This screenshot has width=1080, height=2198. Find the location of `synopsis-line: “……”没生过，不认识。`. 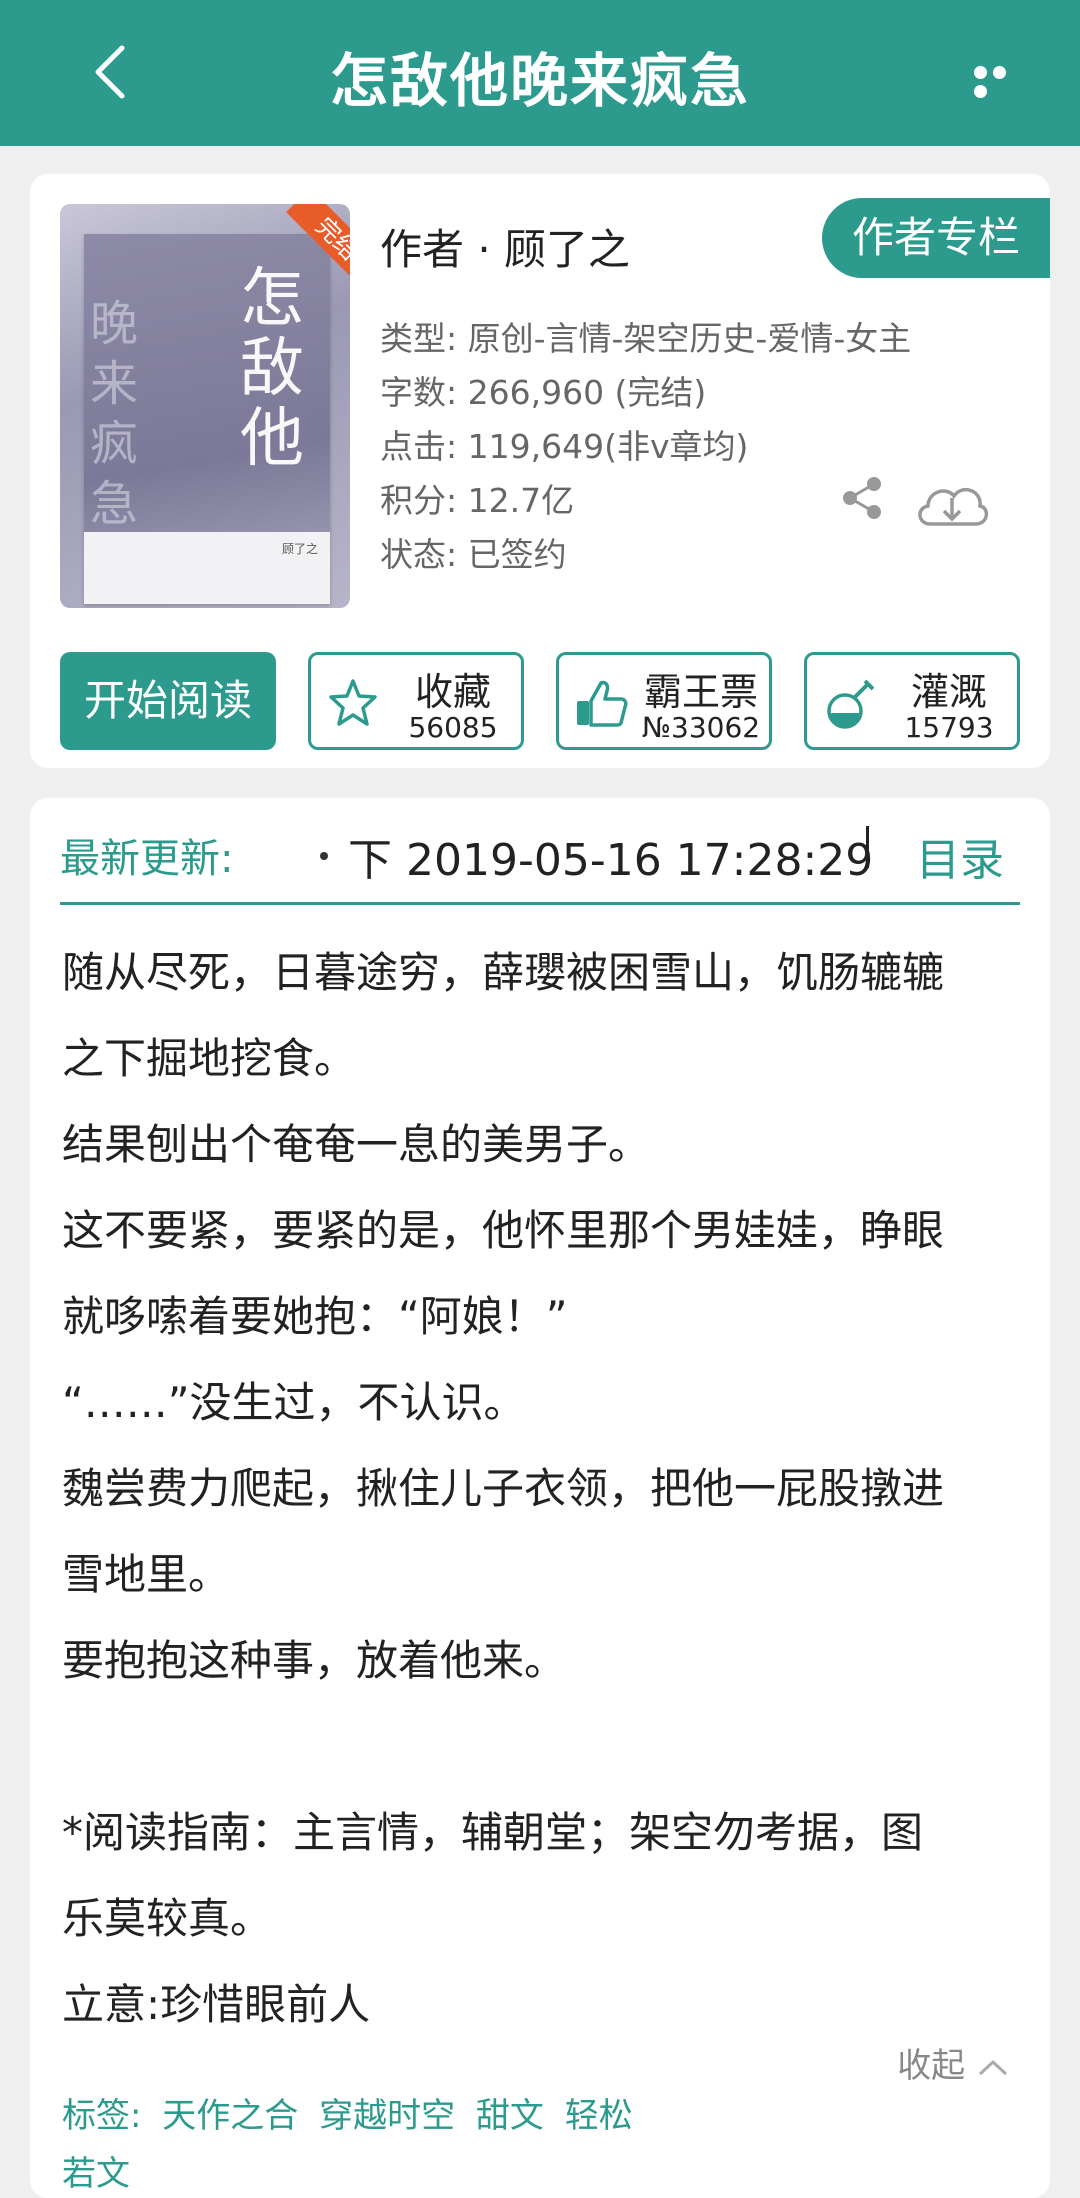

synopsis-line: “……”没生过，不认识。 is located at coordinates (294, 1402).